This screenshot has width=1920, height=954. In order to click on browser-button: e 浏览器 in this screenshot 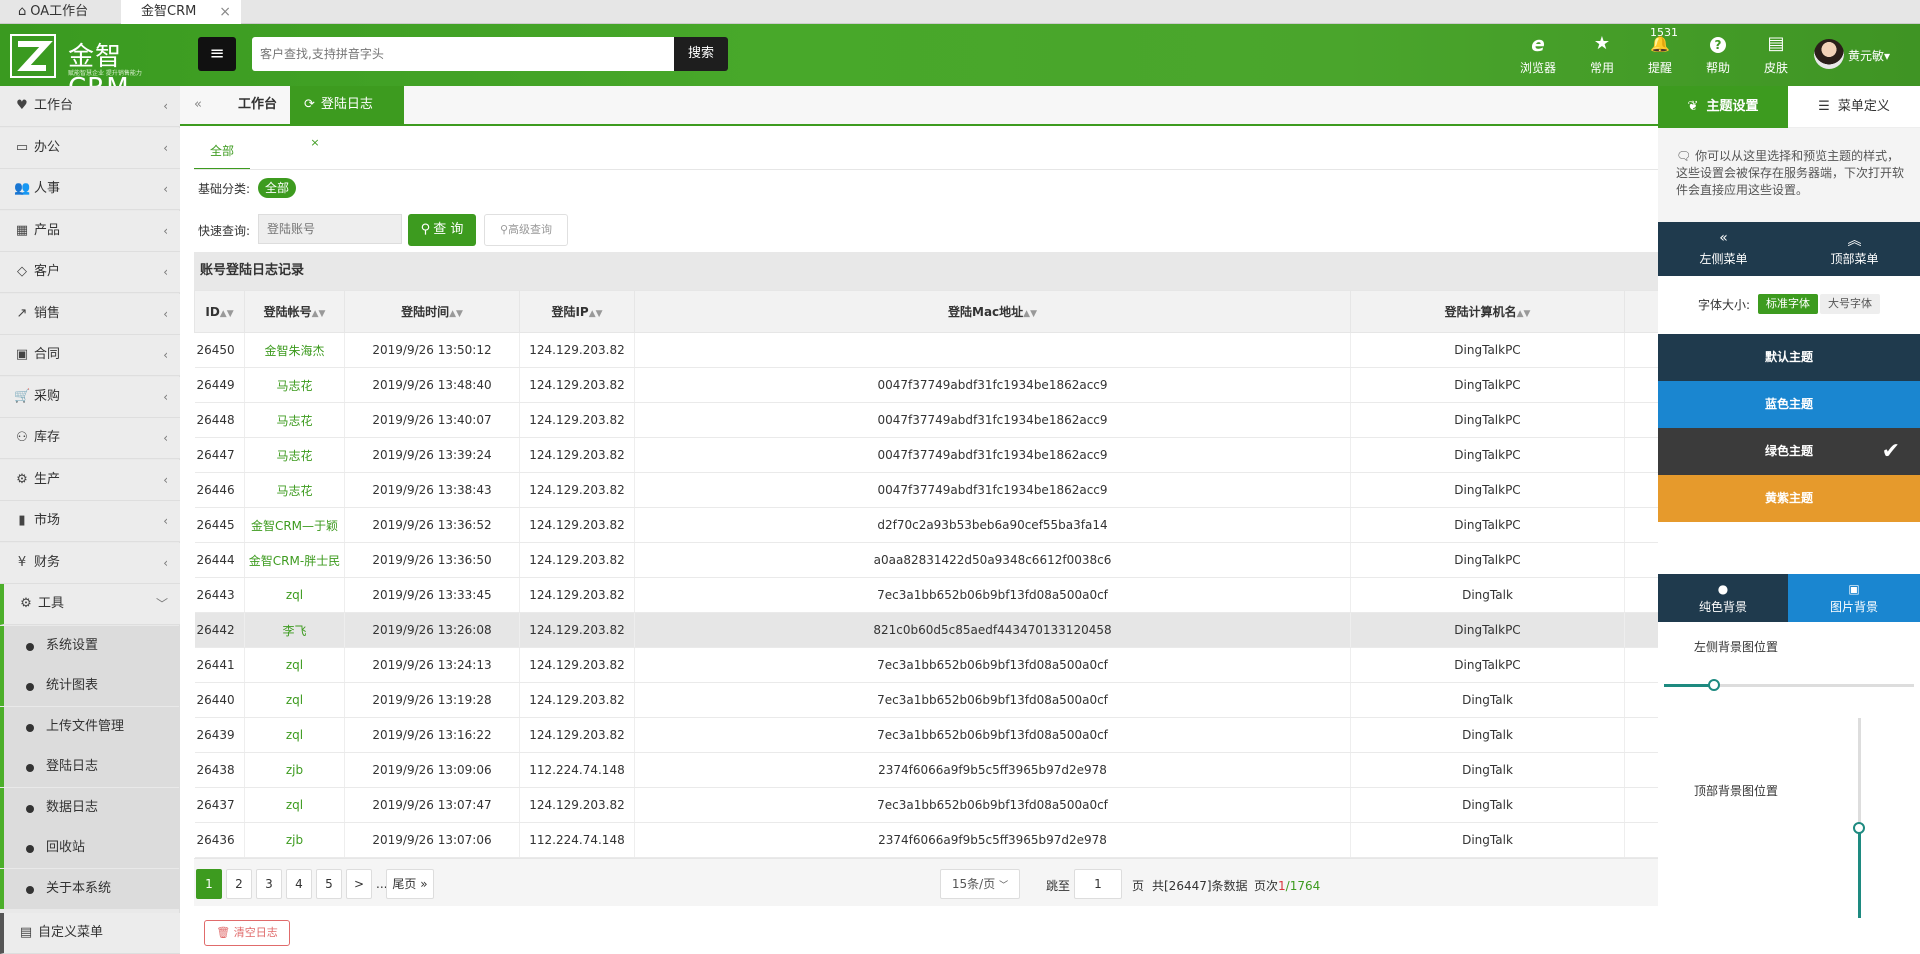, I will do `click(1538, 56)`.